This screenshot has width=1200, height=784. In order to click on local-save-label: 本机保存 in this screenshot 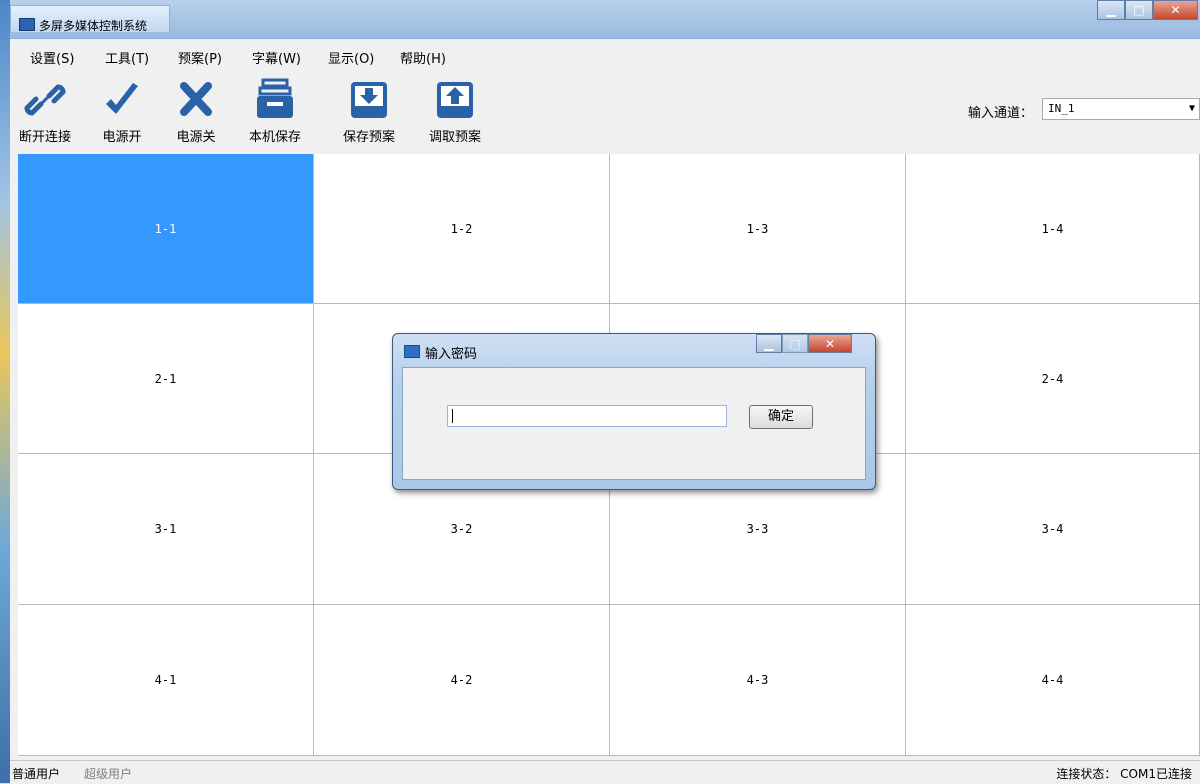, I will do `click(274, 137)`.